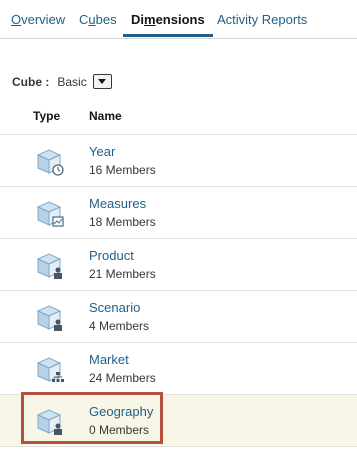  Describe the element at coordinates (102, 151) in the screenshot. I see `dimension-name-link: Year` at that location.